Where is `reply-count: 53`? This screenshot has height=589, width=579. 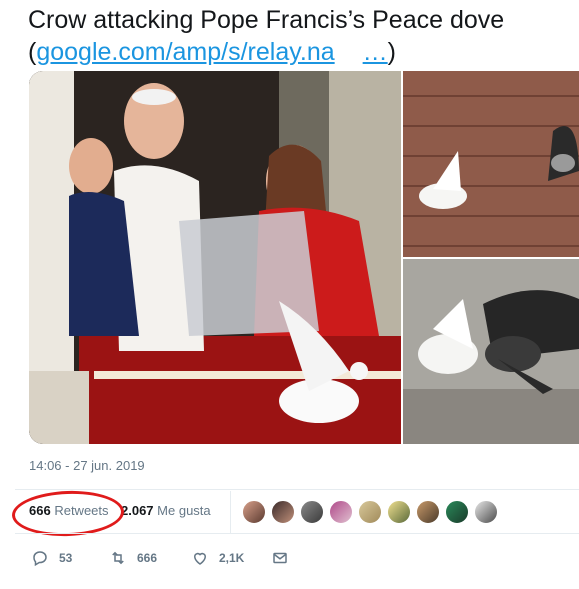 reply-count: 53 is located at coordinates (66, 558).